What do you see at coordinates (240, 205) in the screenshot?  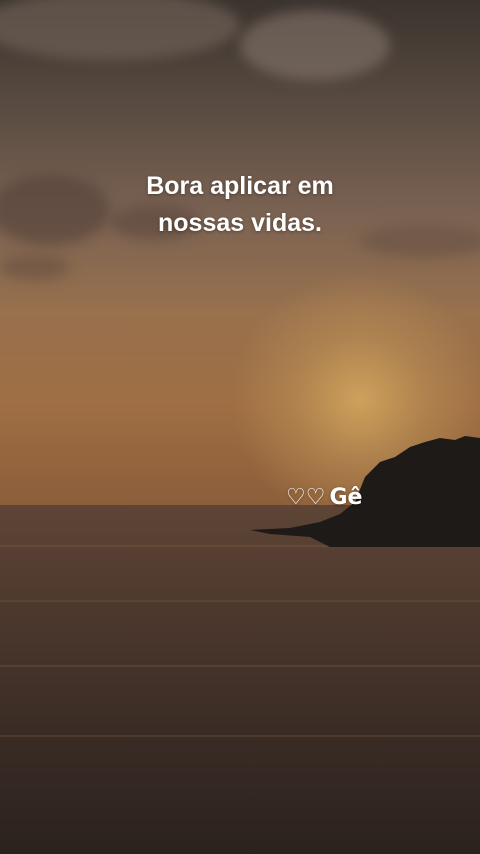 I see `quote-text: Bora aplicar em nossas vidas.` at bounding box center [240, 205].